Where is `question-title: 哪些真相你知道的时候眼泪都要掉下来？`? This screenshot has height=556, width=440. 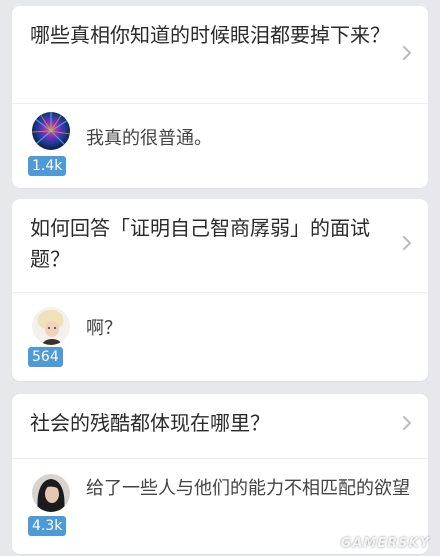 question-title: 哪些真相你知道的时候眼泪都要掉下来？ is located at coordinates (210, 35).